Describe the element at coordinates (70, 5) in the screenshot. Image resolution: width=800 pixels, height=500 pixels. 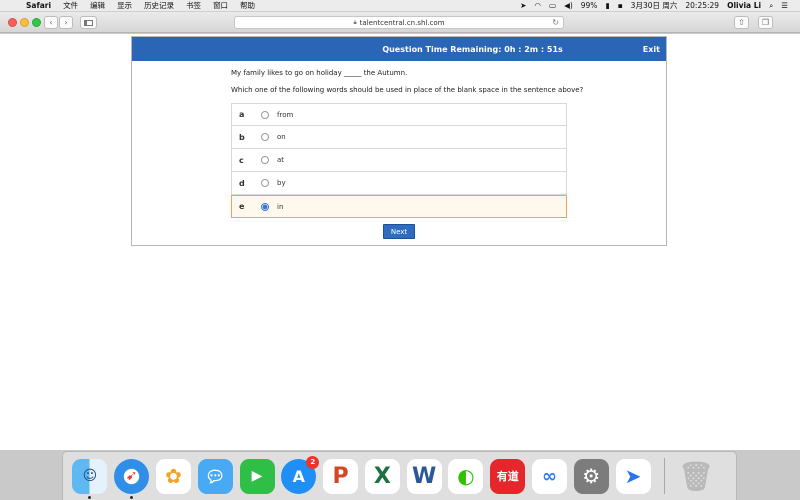
I see `menu-file: 文件` at that location.